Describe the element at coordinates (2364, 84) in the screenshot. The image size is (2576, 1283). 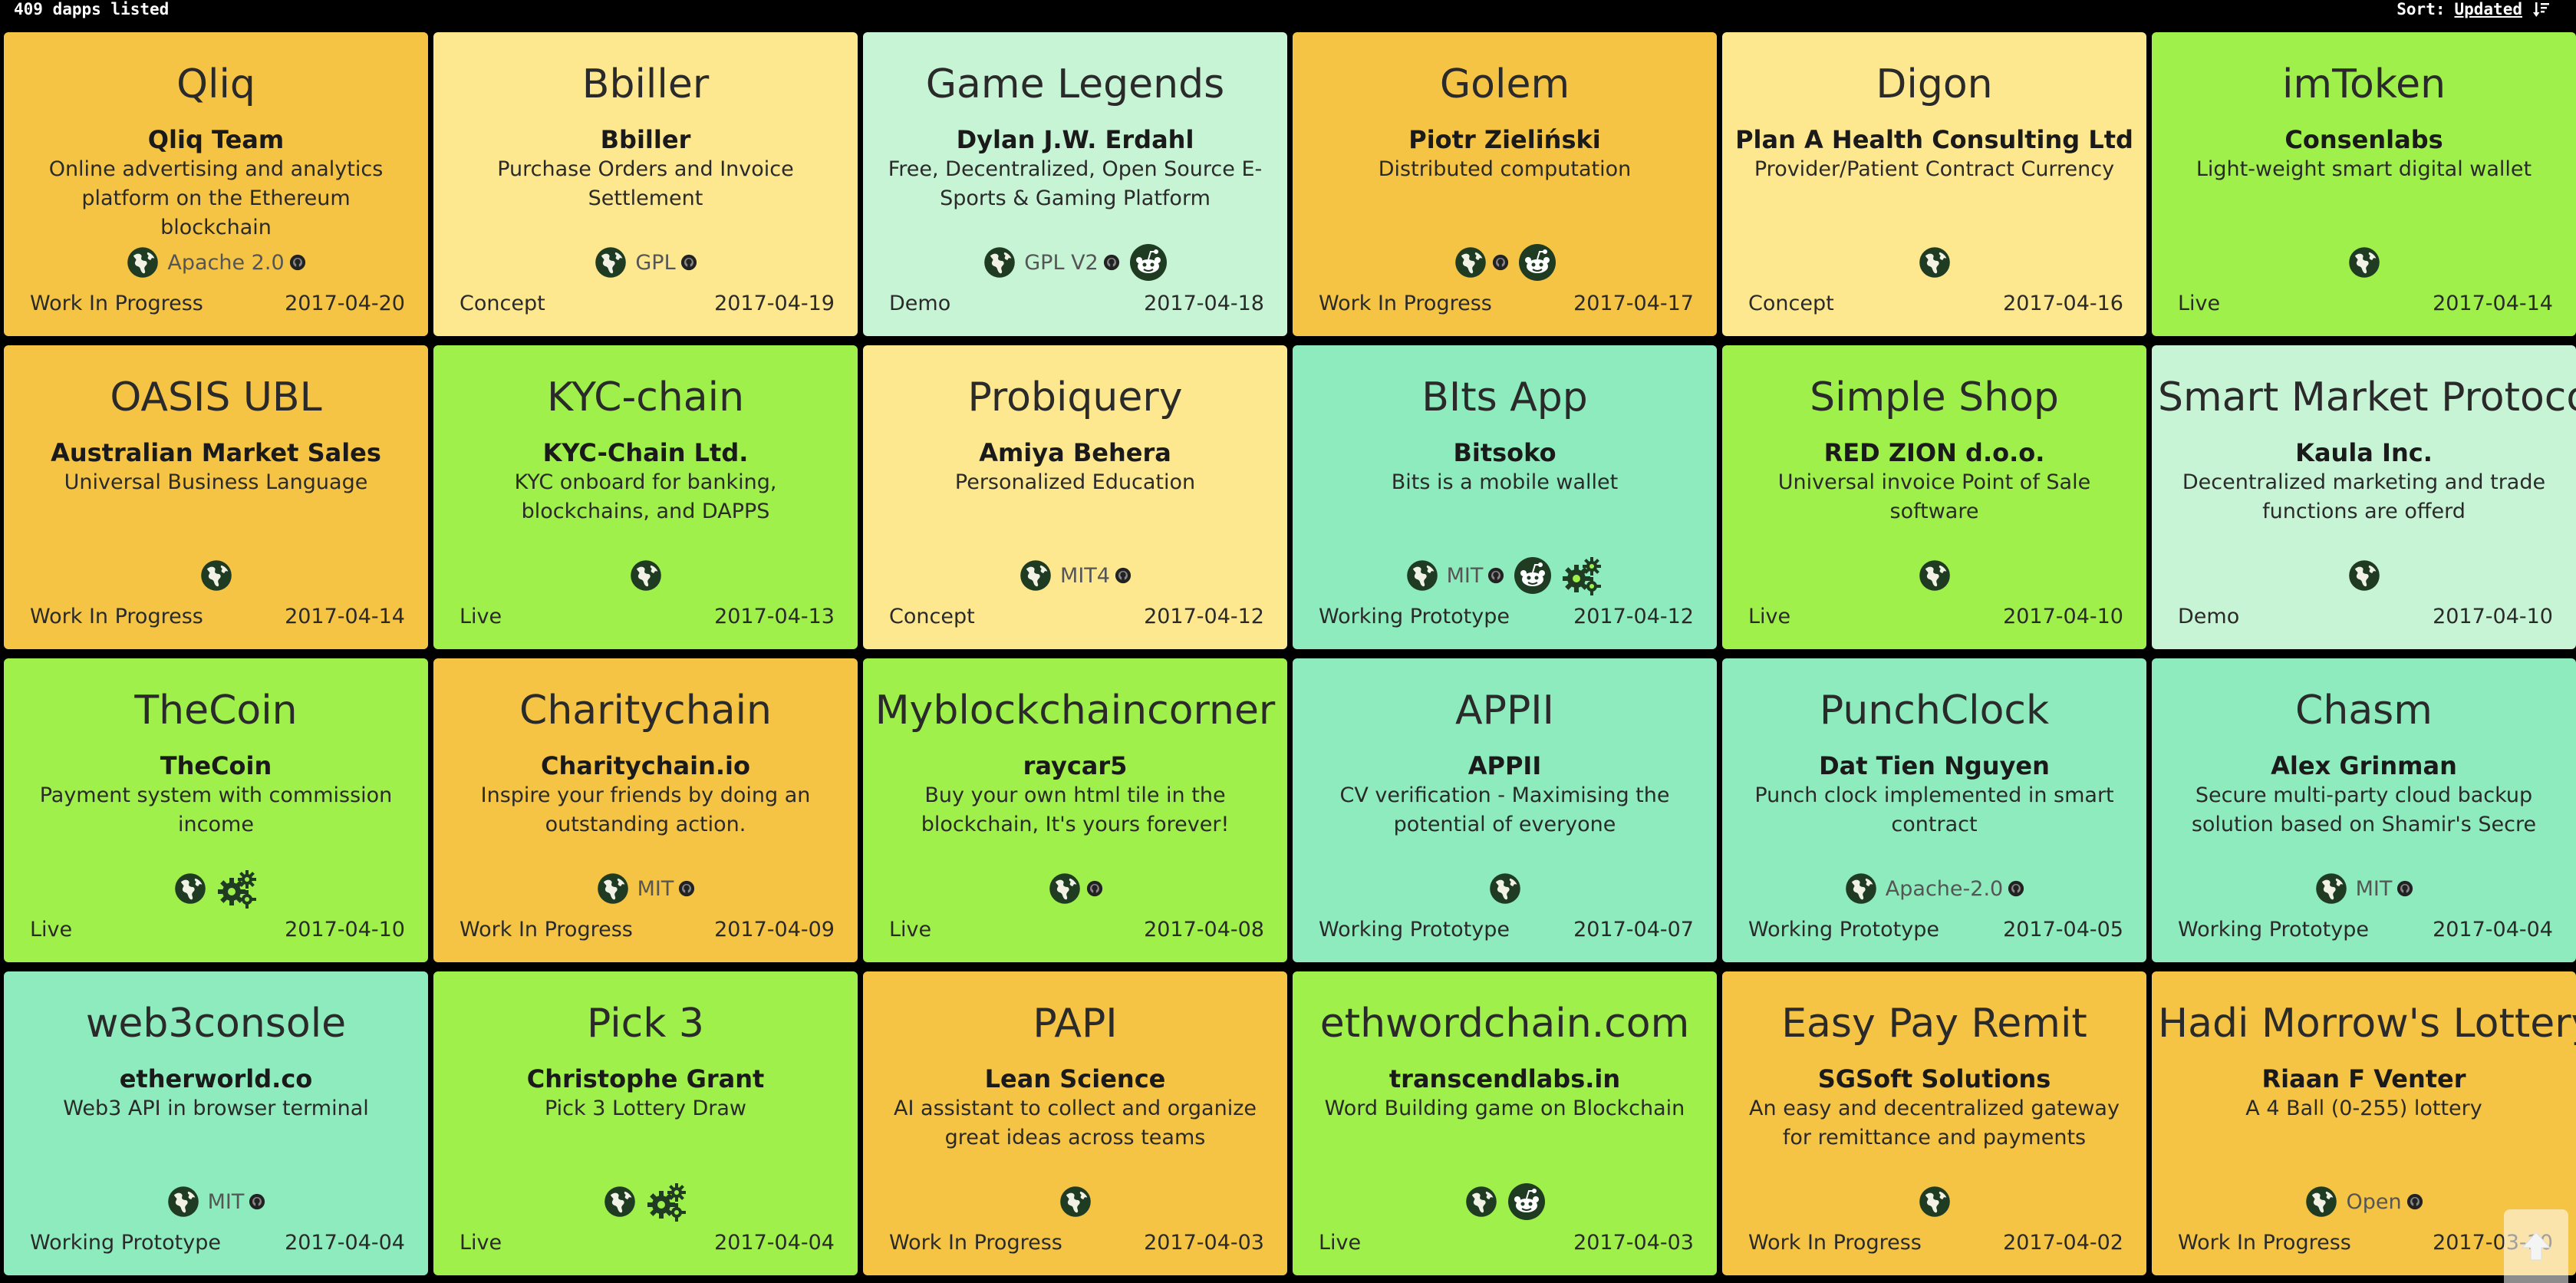
I see `dapp-name: imToken` at that location.